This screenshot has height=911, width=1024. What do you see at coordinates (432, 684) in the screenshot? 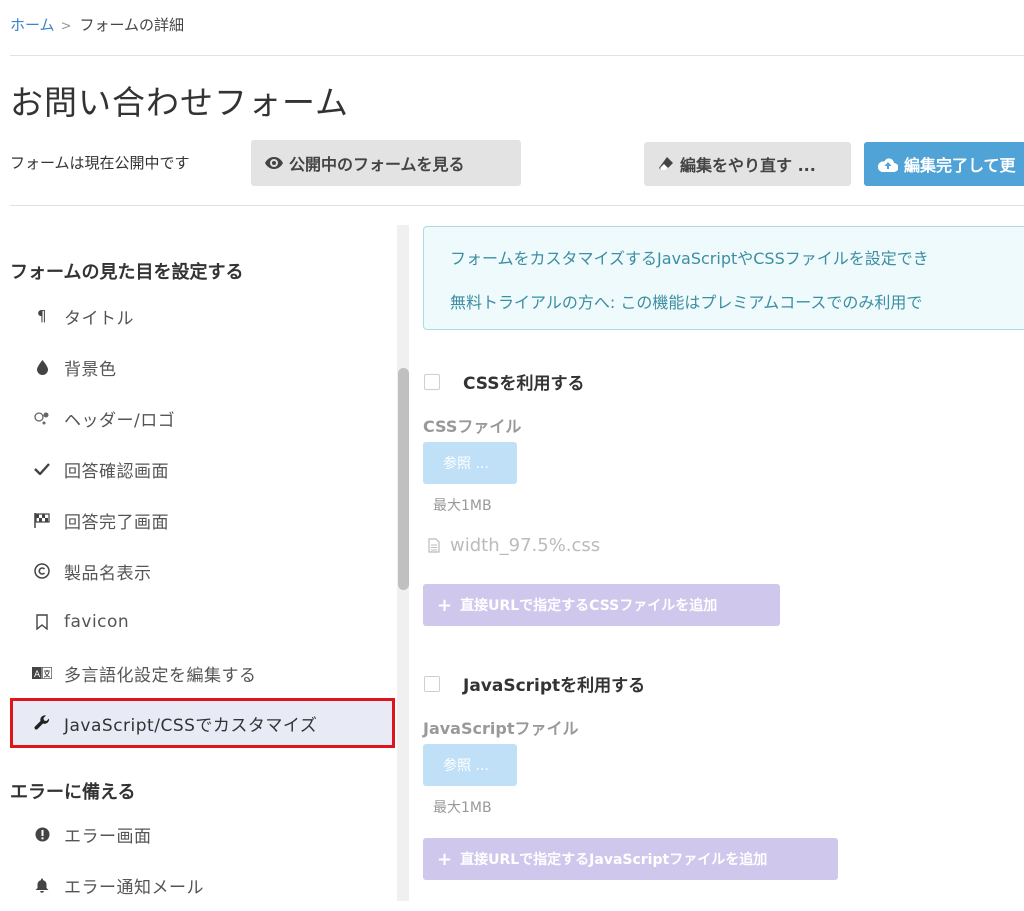
I see `use-javascript-checkbox` at bounding box center [432, 684].